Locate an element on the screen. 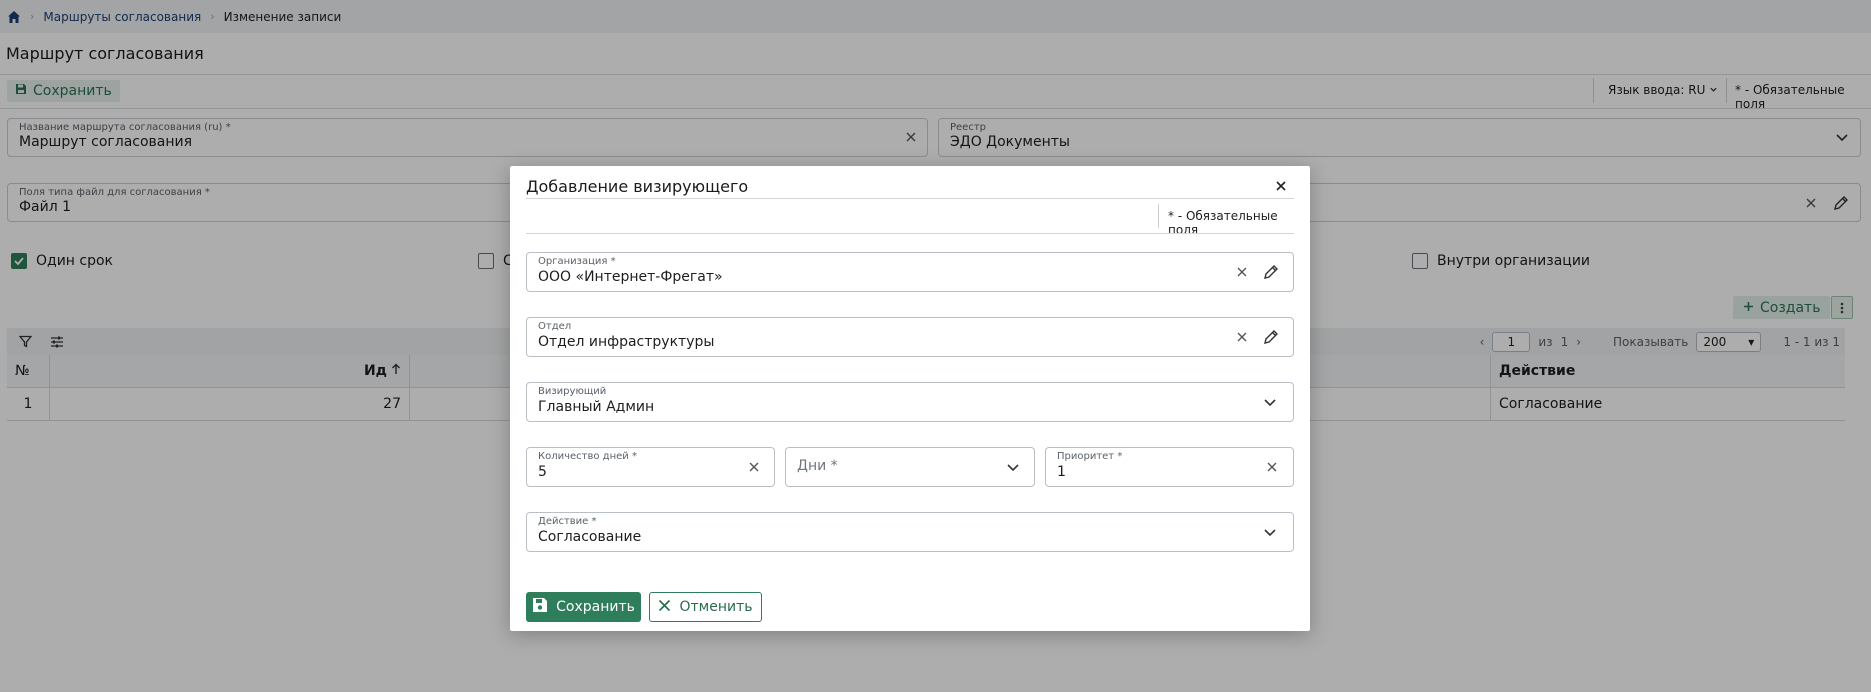  approver-label: Визирующий is located at coordinates (572, 391).